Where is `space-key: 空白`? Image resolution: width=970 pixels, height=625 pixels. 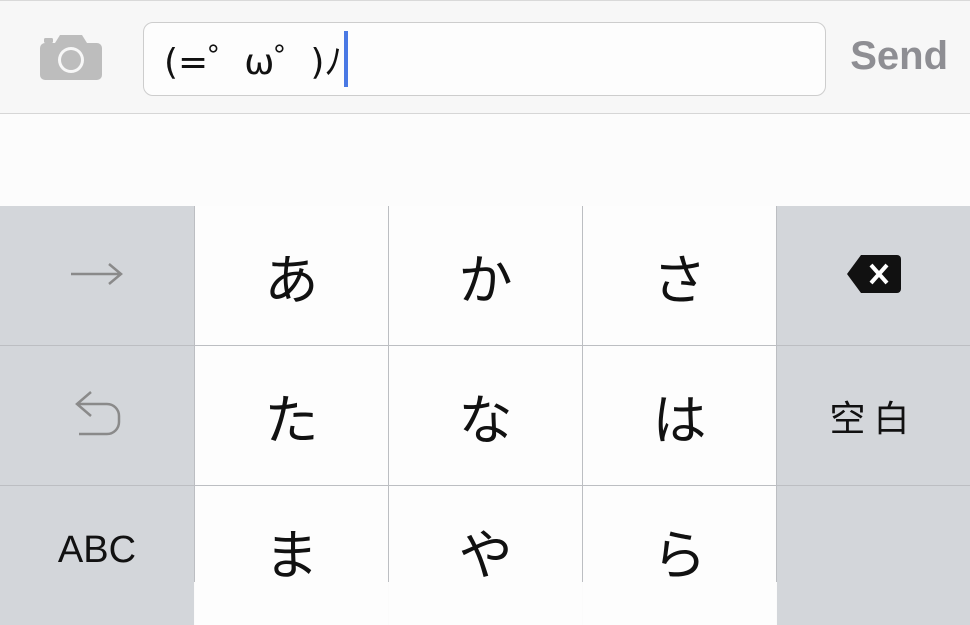 space-key: 空白 is located at coordinates (873, 415).